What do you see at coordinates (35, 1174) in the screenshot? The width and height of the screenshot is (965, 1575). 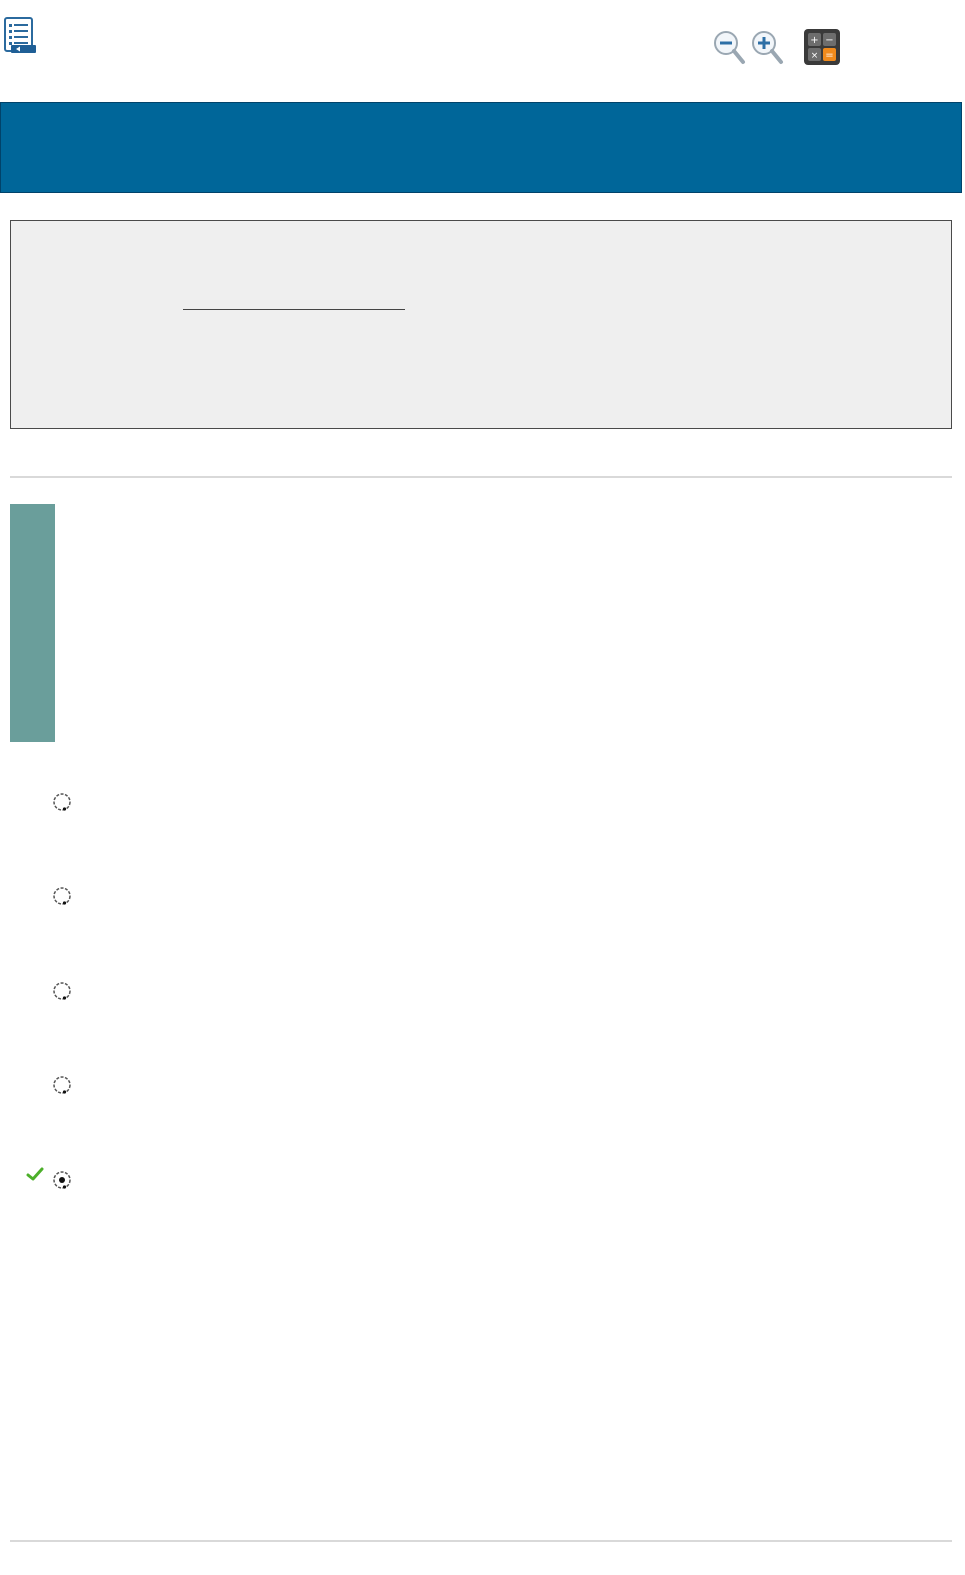 I see `correct-check-icon` at bounding box center [35, 1174].